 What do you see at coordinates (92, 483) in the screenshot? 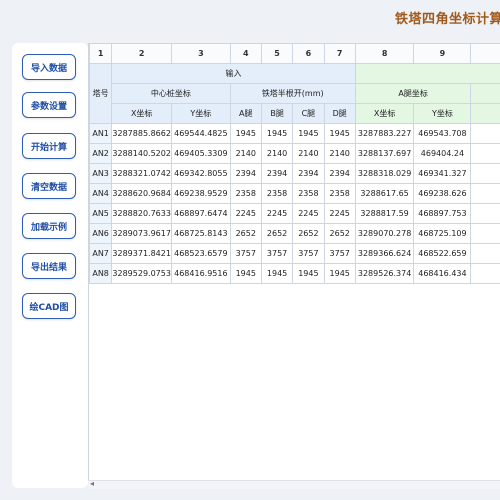
I see `scroll-left-icon: ◂` at bounding box center [92, 483].